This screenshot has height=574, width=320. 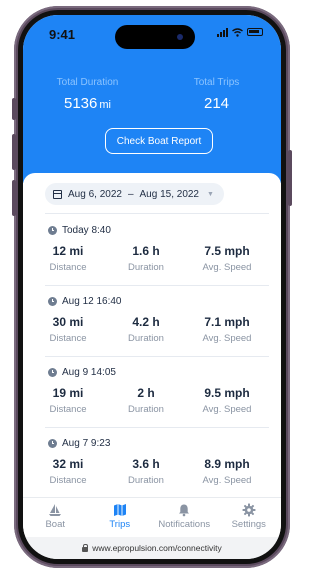 What do you see at coordinates (227, 322) in the screenshot?
I see `speed-value: 7.1 mph` at bounding box center [227, 322].